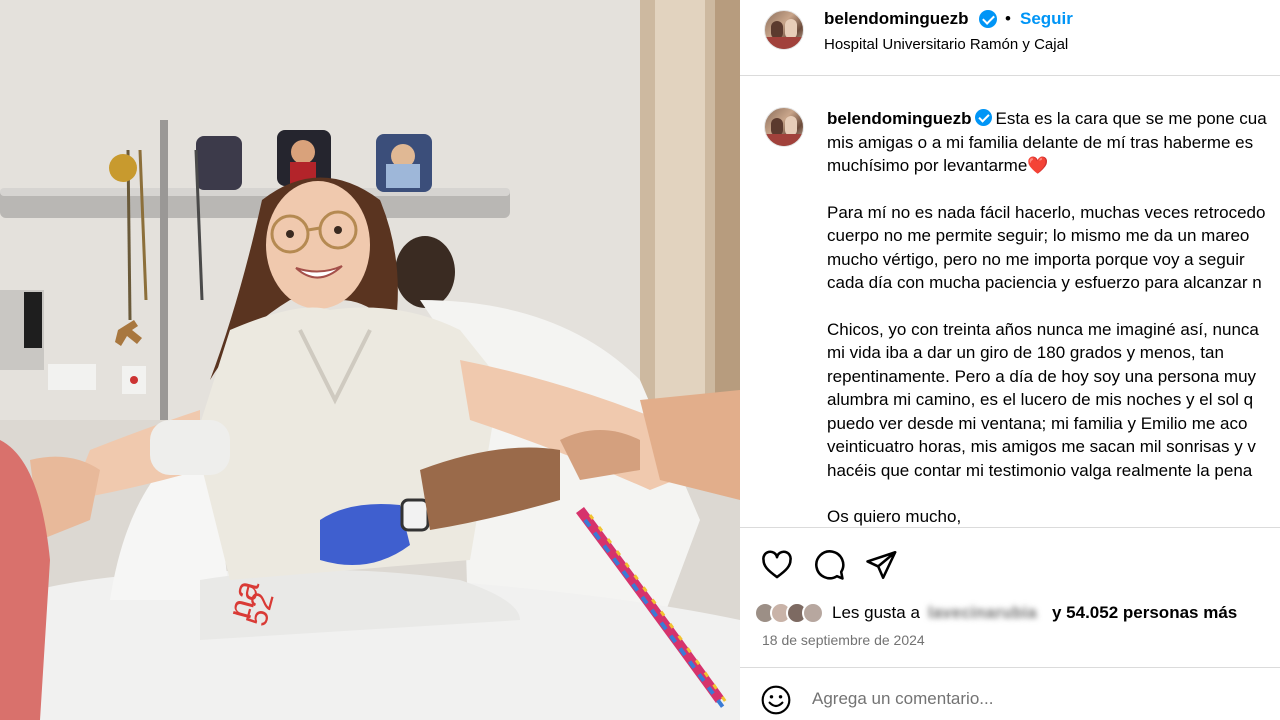 Image resolution: width=1280 pixels, height=720 pixels. I want to click on heart-outline-icon, so click(777, 565).